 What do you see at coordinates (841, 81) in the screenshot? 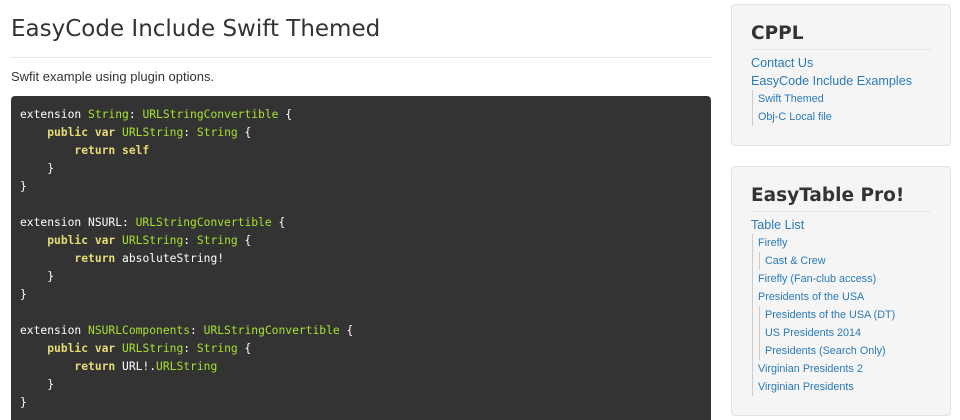
I see `easycode-examples-link: EasyCode Include Examples` at bounding box center [841, 81].